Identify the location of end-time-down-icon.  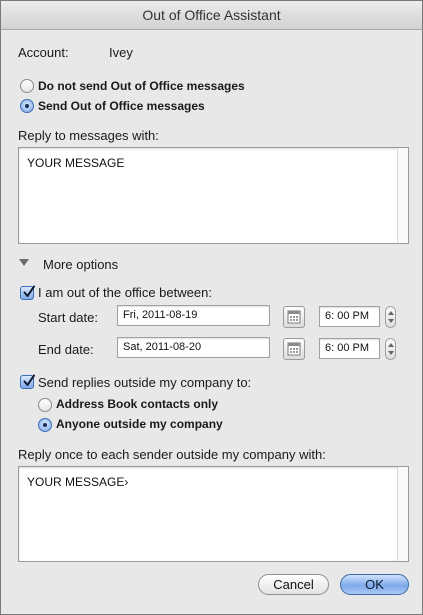
(391, 353).